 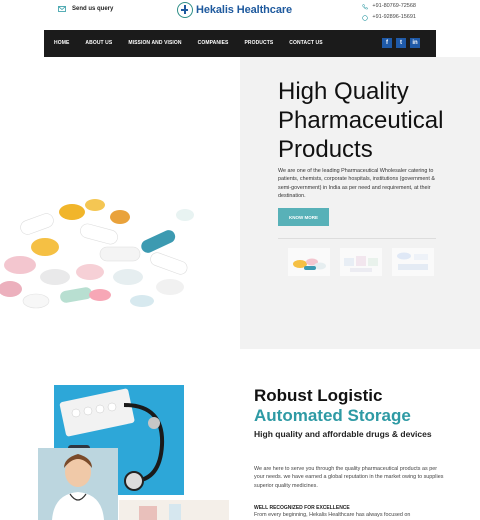 I want to click on thumbnail-pills, so click(x=309, y=262).